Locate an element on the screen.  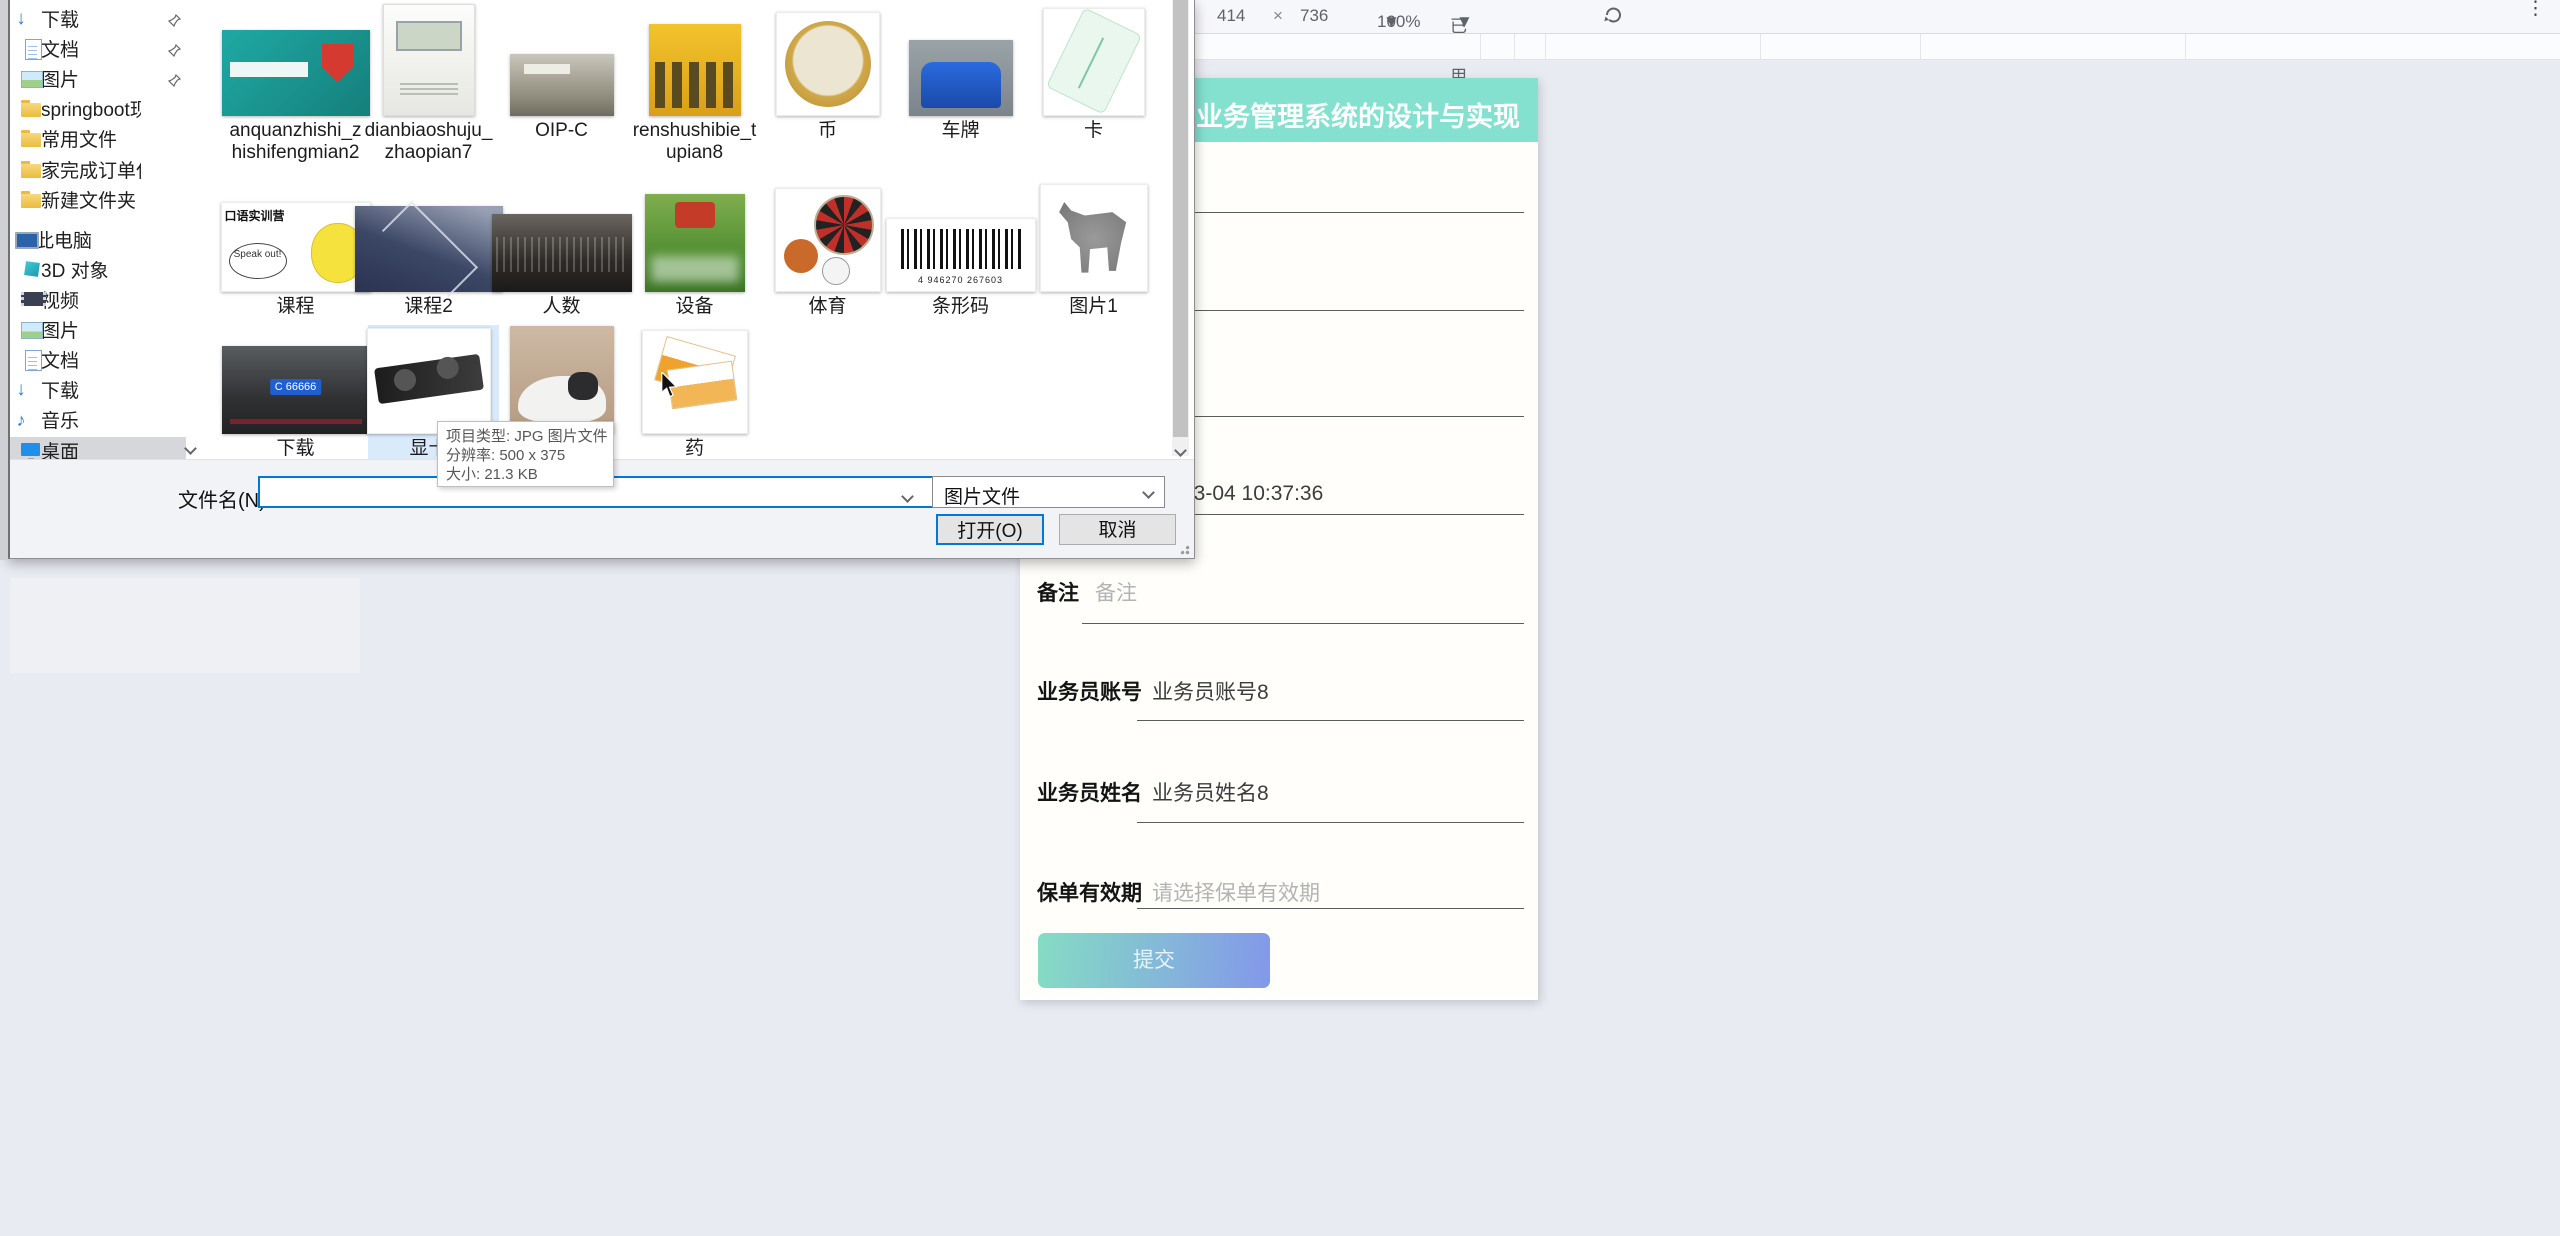
file-item: OIP-C is located at coordinates (561, 75).